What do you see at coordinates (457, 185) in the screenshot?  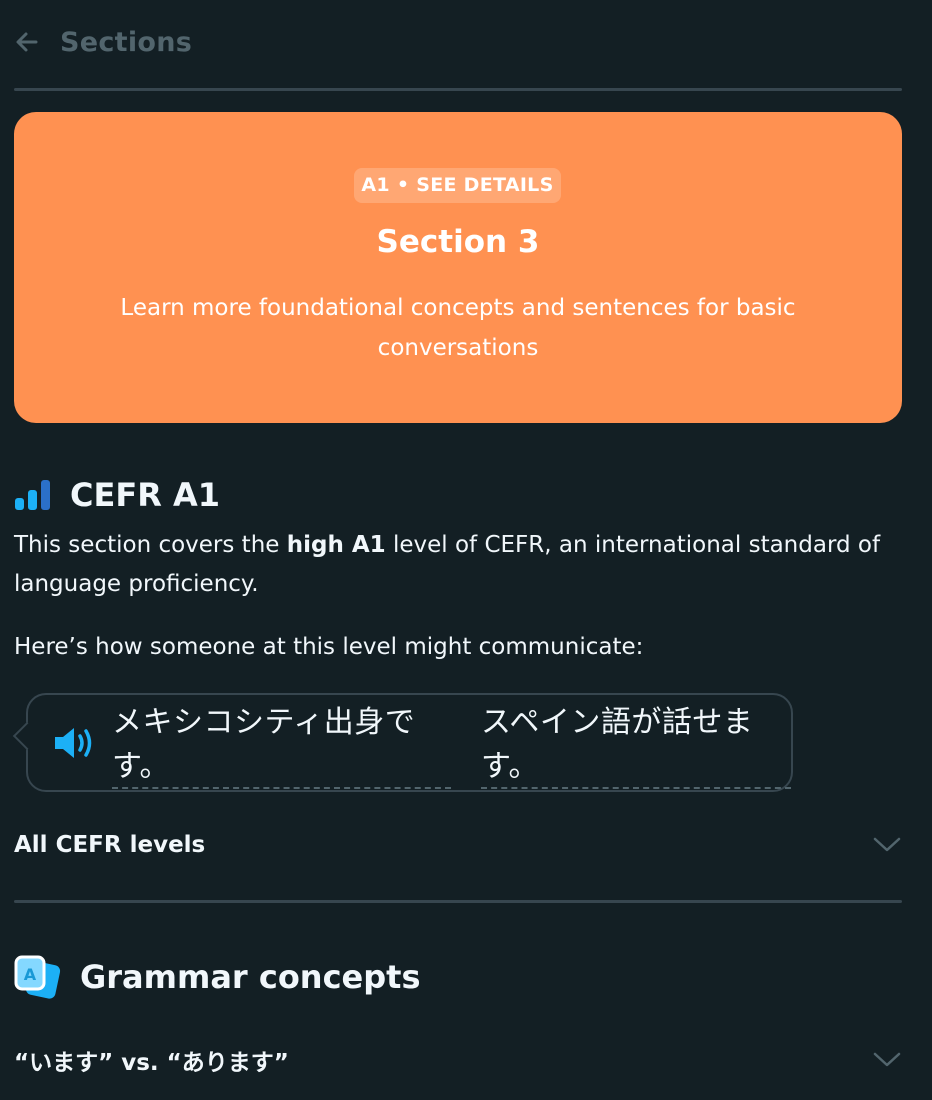 I see `see-details-button: A1 • SEE DETAILS` at bounding box center [457, 185].